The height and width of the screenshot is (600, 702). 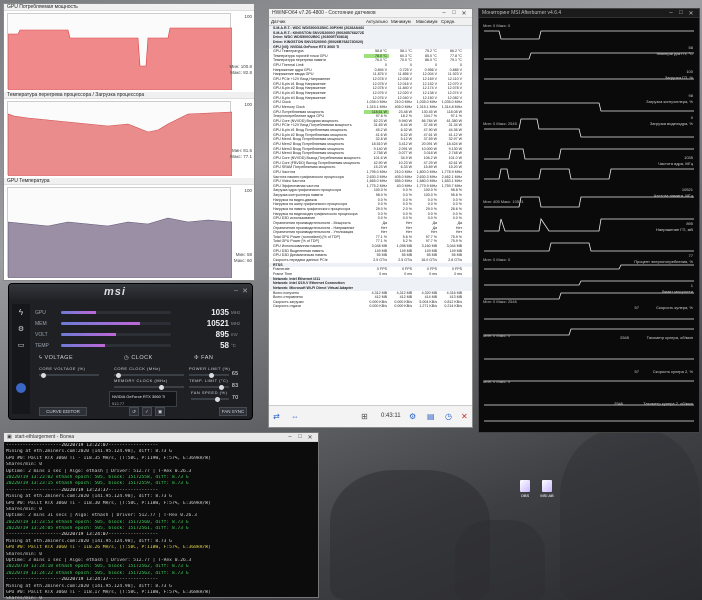 I want to click on sensor-name: Скорость отдачи, so click(x=287, y=306).